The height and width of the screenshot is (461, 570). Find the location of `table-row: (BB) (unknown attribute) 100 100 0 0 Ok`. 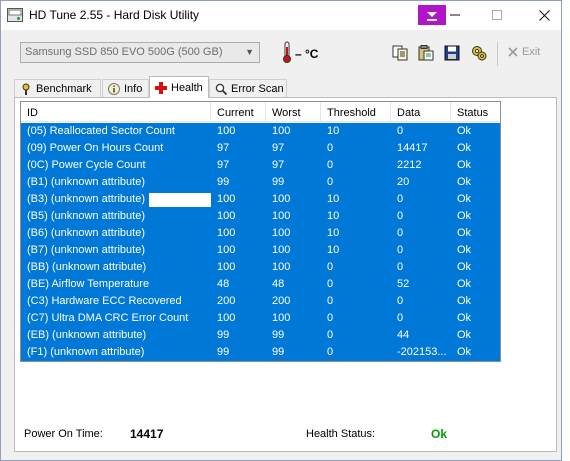

table-row: (BB) (unknown attribute) 100 100 0 0 Ok is located at coordinates (260, 267).